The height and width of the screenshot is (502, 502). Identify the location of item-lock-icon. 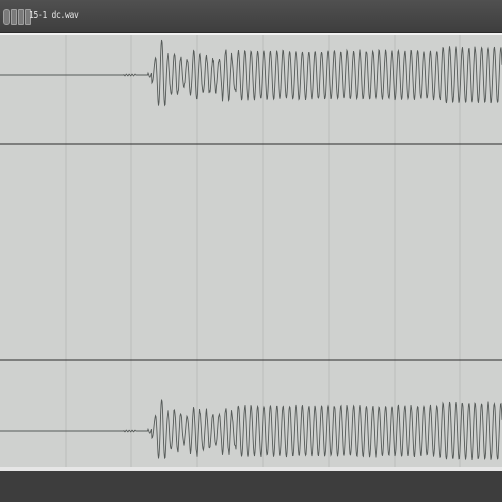
(21, 17).